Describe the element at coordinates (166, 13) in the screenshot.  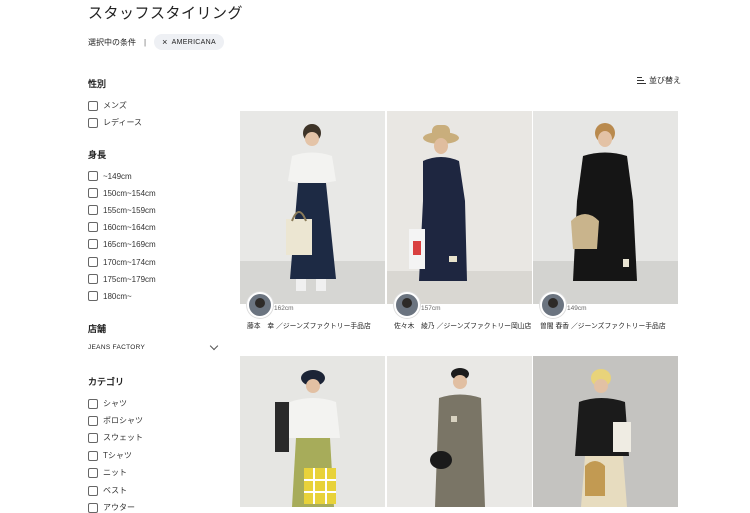
I see `page-title: スタッフスタイリング` at that location.